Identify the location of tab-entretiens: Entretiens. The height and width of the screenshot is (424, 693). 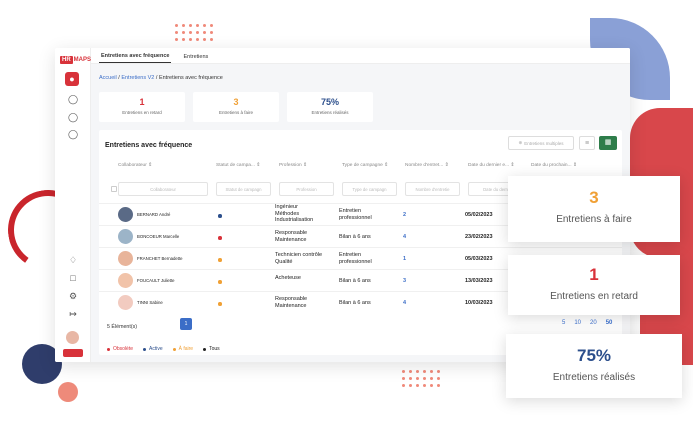
(195, 57).